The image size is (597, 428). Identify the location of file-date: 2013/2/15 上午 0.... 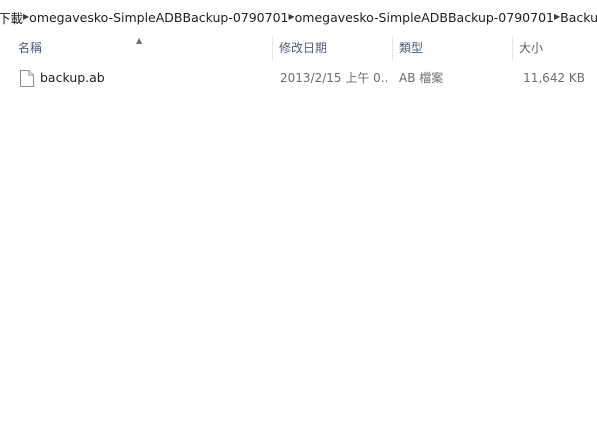
(334, 78).